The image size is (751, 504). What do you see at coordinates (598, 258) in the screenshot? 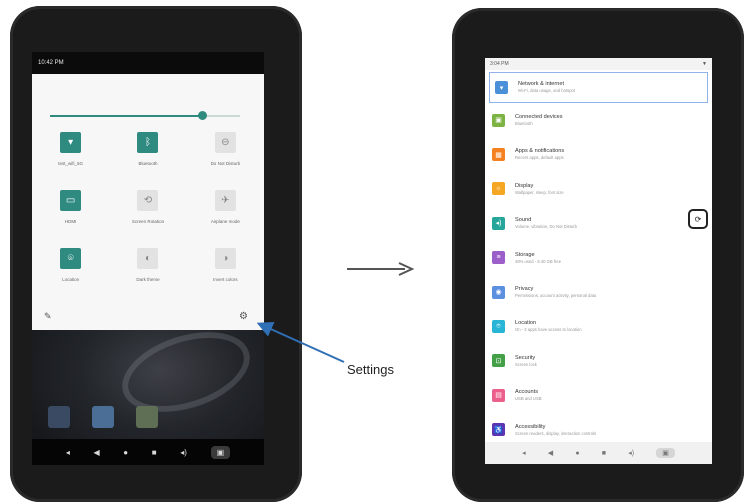
I see `settings-item: ≡ Storage 48% used - 8.40 GB free` at bounding box center [598, 258].